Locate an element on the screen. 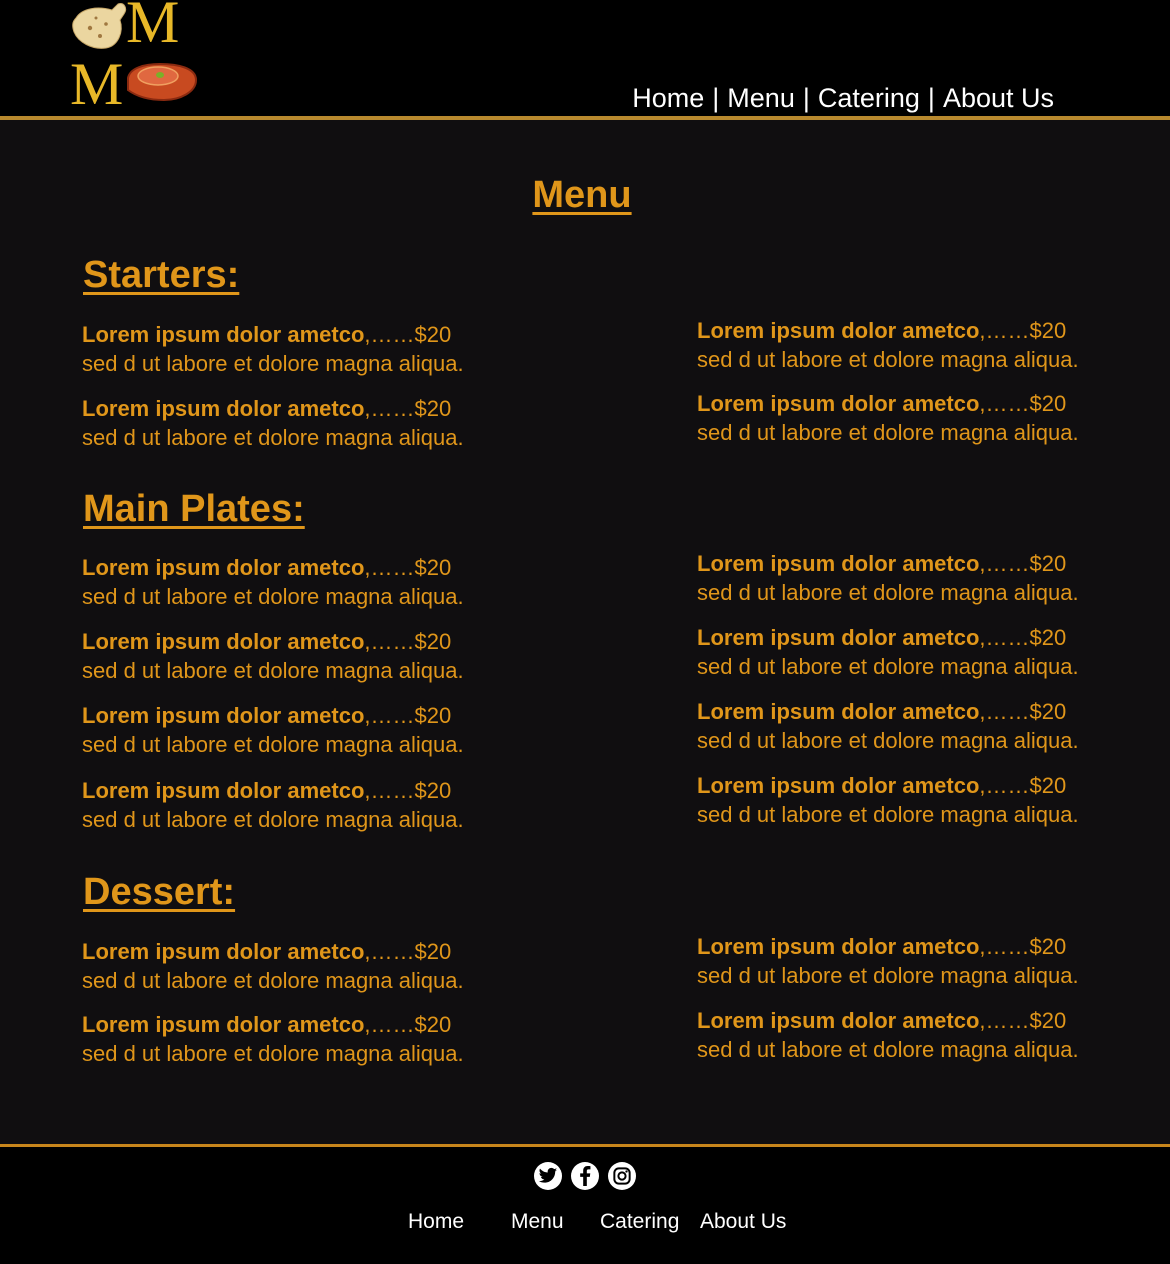 The width and height of the screenshot is (1170, 1264). twitter-icon is located at coordinates (548, 1176).